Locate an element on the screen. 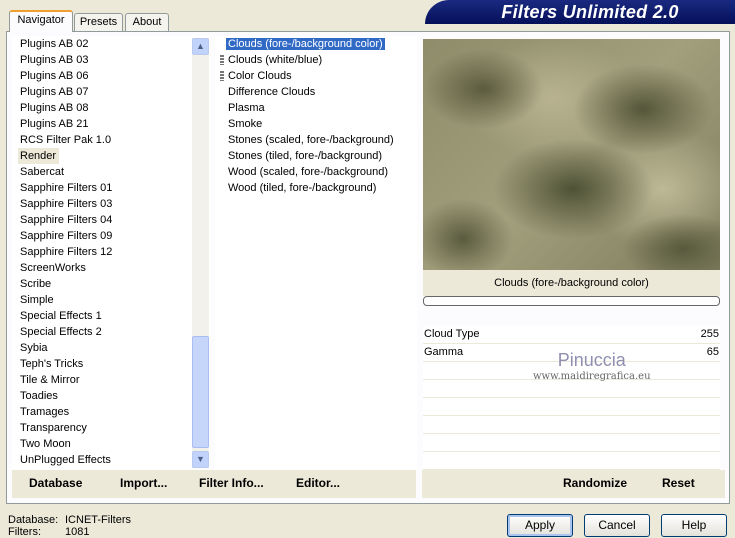 This screenshot has width=735, height=538. category-item: Plugins AB 21 is located at coordinates (111, 124).